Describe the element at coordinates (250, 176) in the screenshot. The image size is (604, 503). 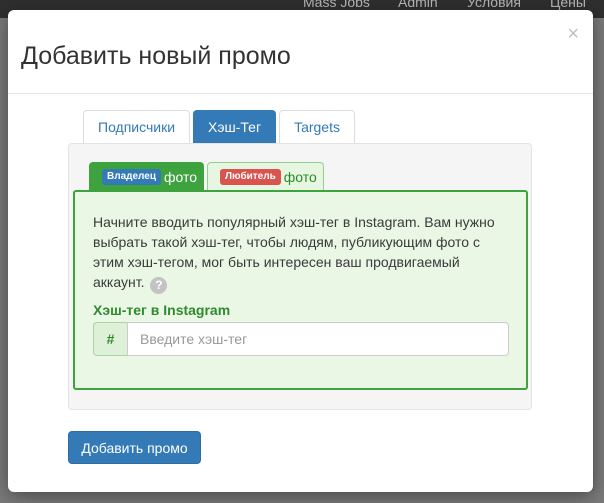
I see `fan-badge: Любитель` at that location.